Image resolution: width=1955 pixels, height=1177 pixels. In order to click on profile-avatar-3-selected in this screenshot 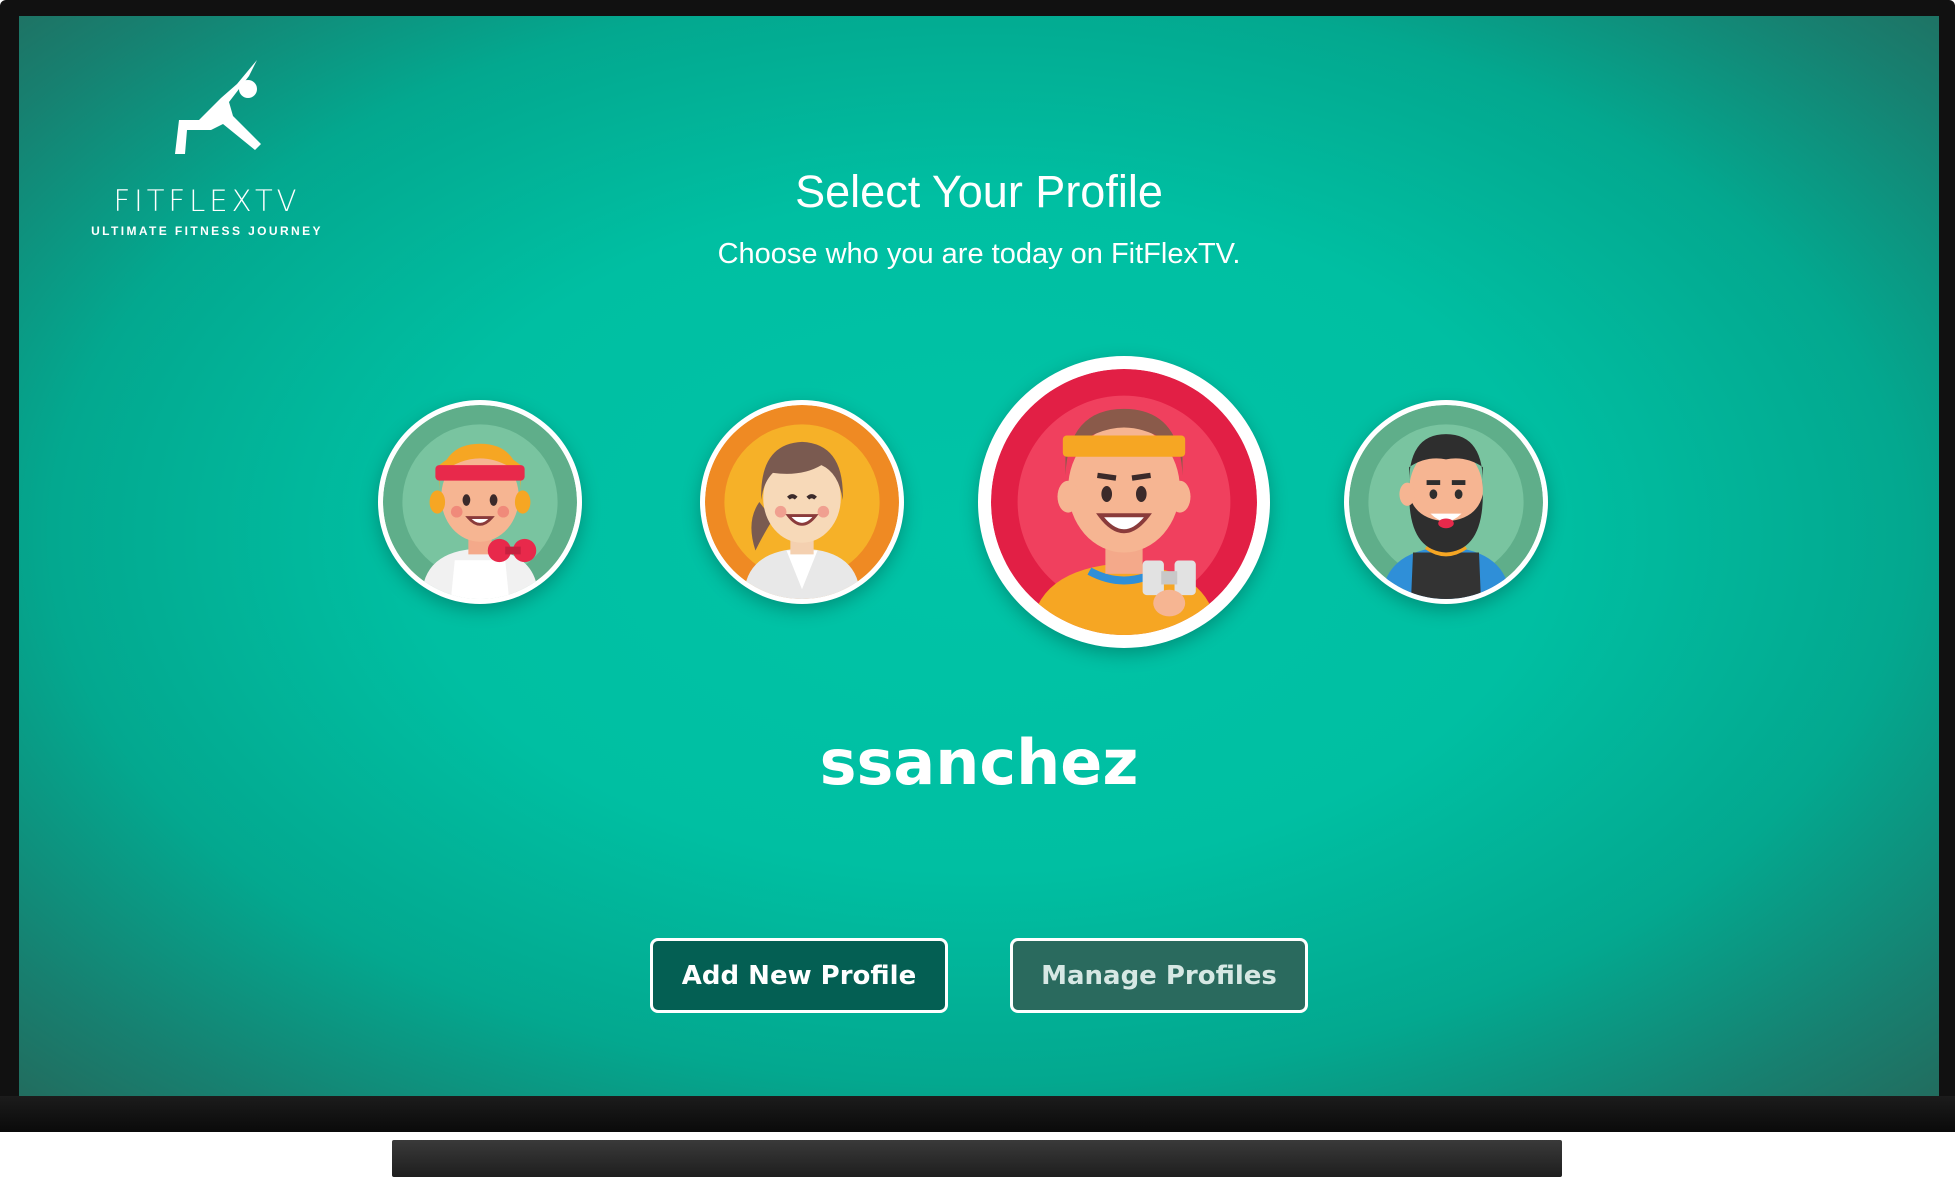, I will do `click(1124, 502)`.